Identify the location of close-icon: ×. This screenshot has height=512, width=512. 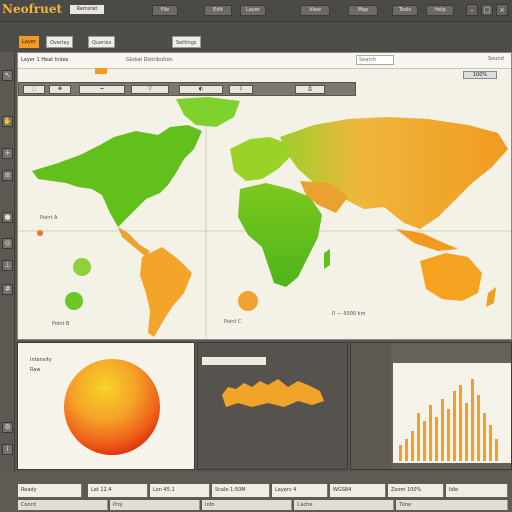
(502, 10).